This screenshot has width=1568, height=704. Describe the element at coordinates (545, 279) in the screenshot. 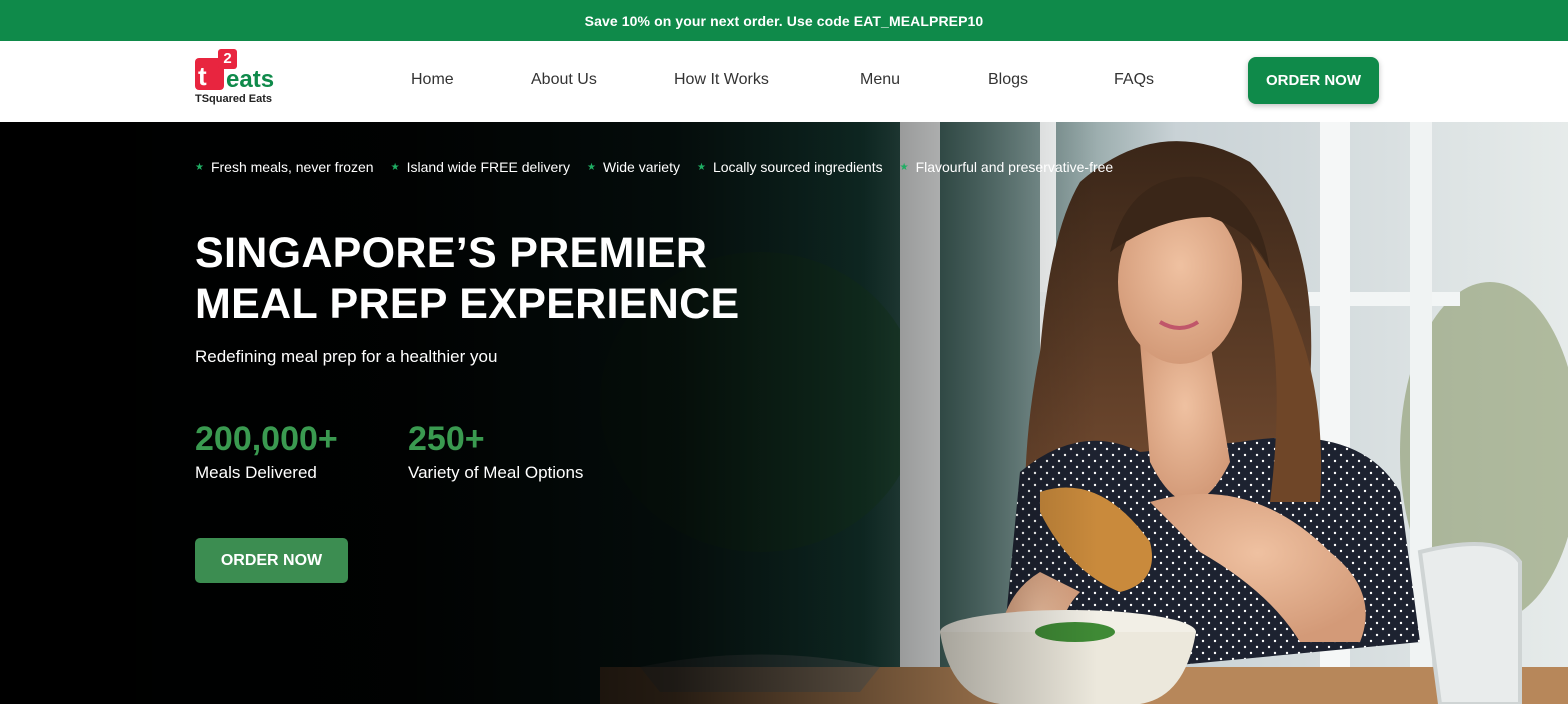

I see `hero-title: SINGAPORE’S PREMIER MEAL PREP EXPERIENCE` at that location.